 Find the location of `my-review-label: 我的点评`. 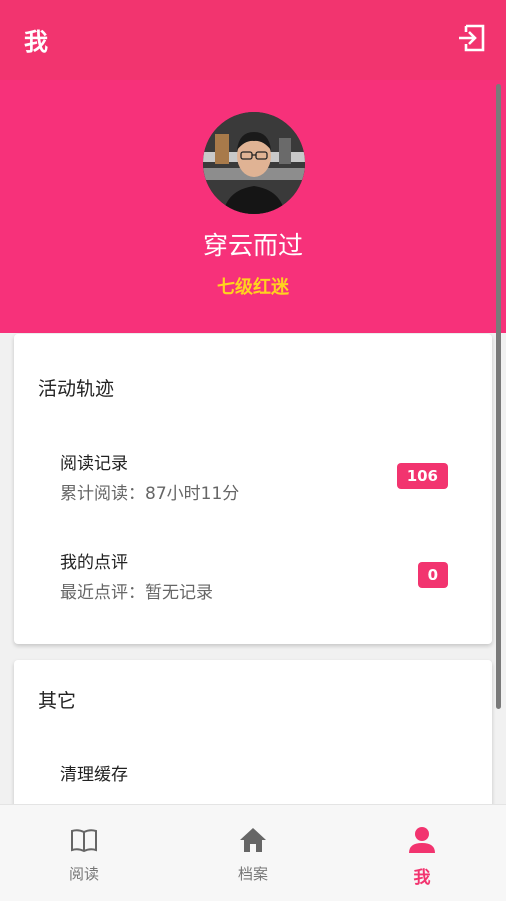

my-review-label: 我的点评 is located at coordinates (94, 563).